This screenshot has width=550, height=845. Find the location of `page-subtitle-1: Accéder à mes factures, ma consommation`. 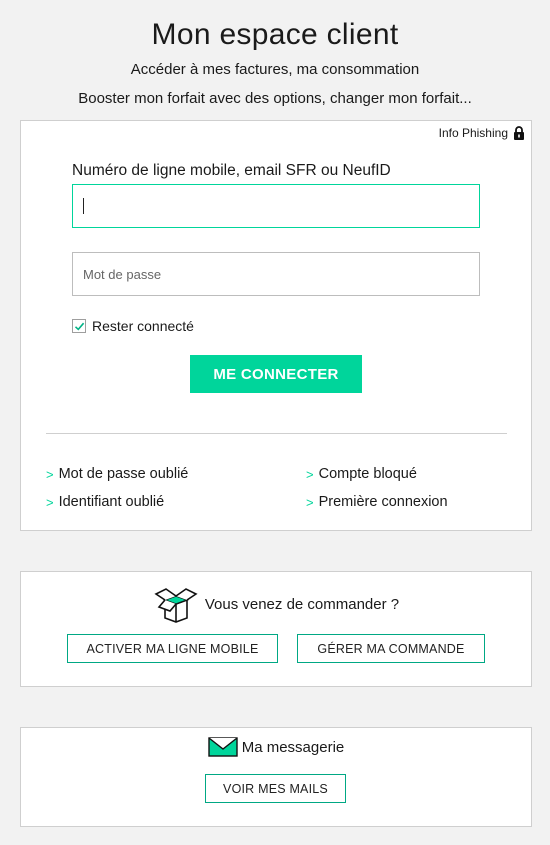

page-subtitle-1: Accéder à mes factures, ma consommation is located at coordinates (275, 69).